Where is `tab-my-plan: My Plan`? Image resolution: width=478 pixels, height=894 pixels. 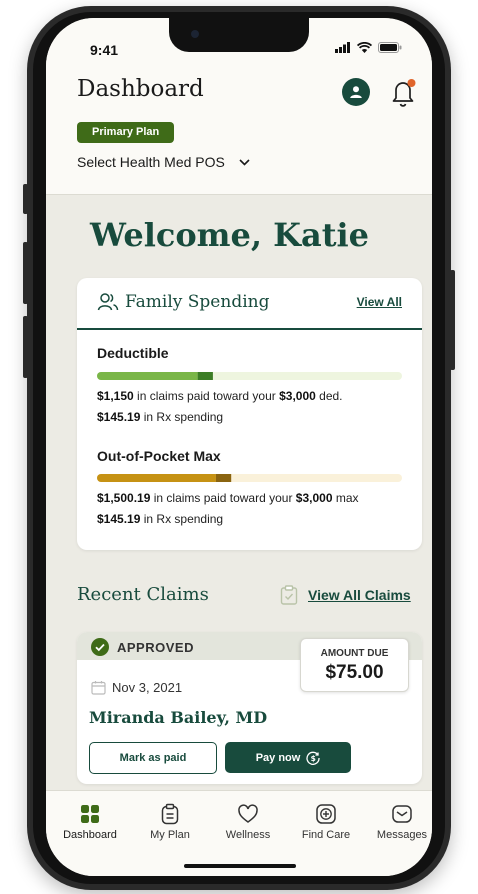
tab-my-plan: My Plan is located at coordinates (170, 822).